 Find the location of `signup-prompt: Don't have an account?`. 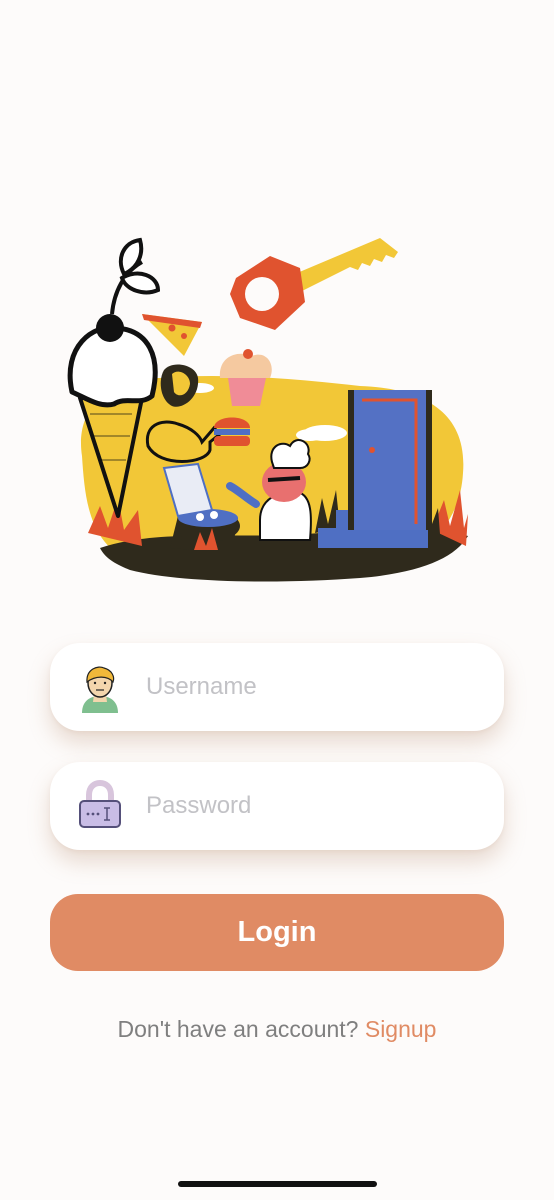

signup-prompt: Don't have an account? is located at coordinates (238, 1029).